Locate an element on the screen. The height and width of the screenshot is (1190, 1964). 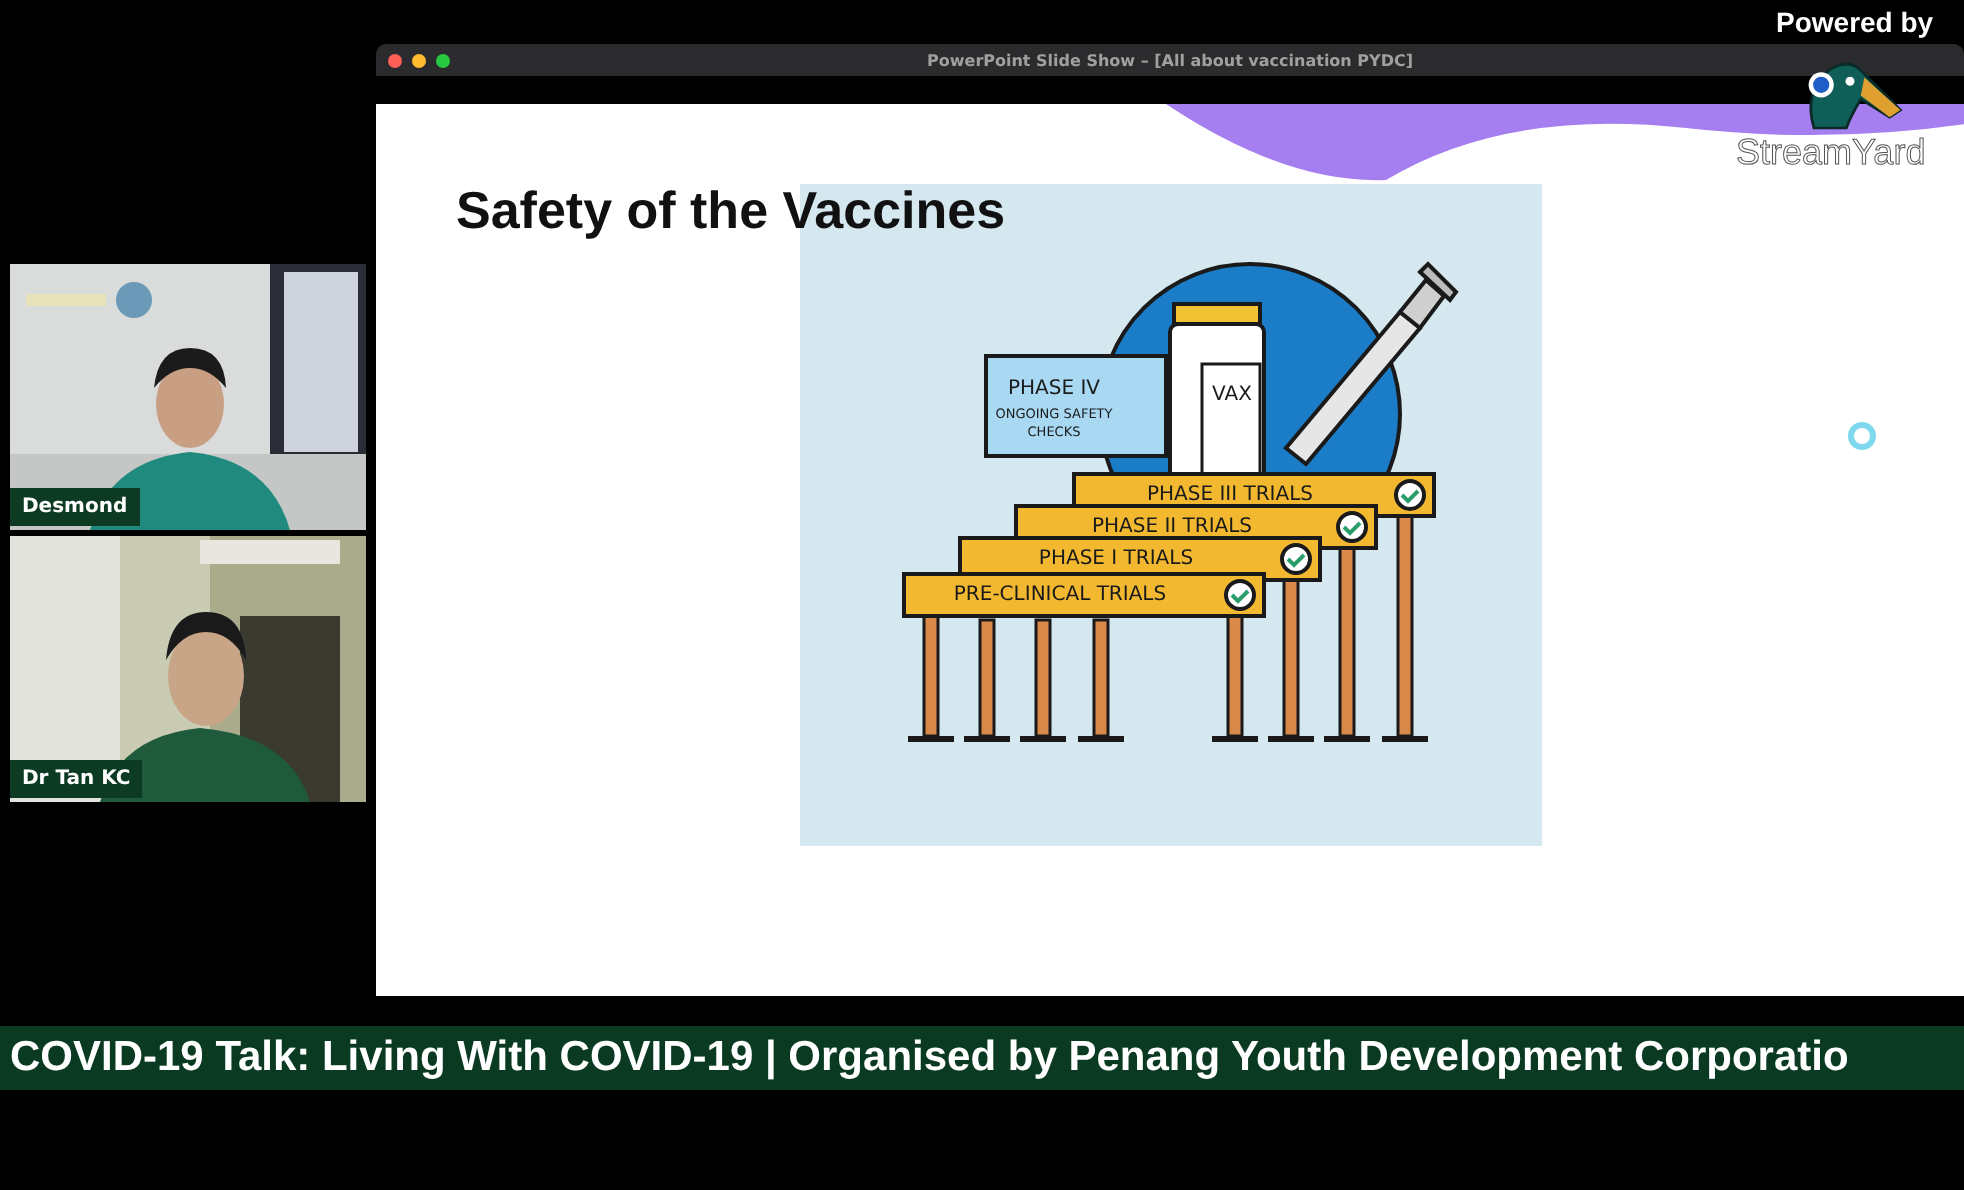
vial-label: VAX is located at coordinates (1232, 395).